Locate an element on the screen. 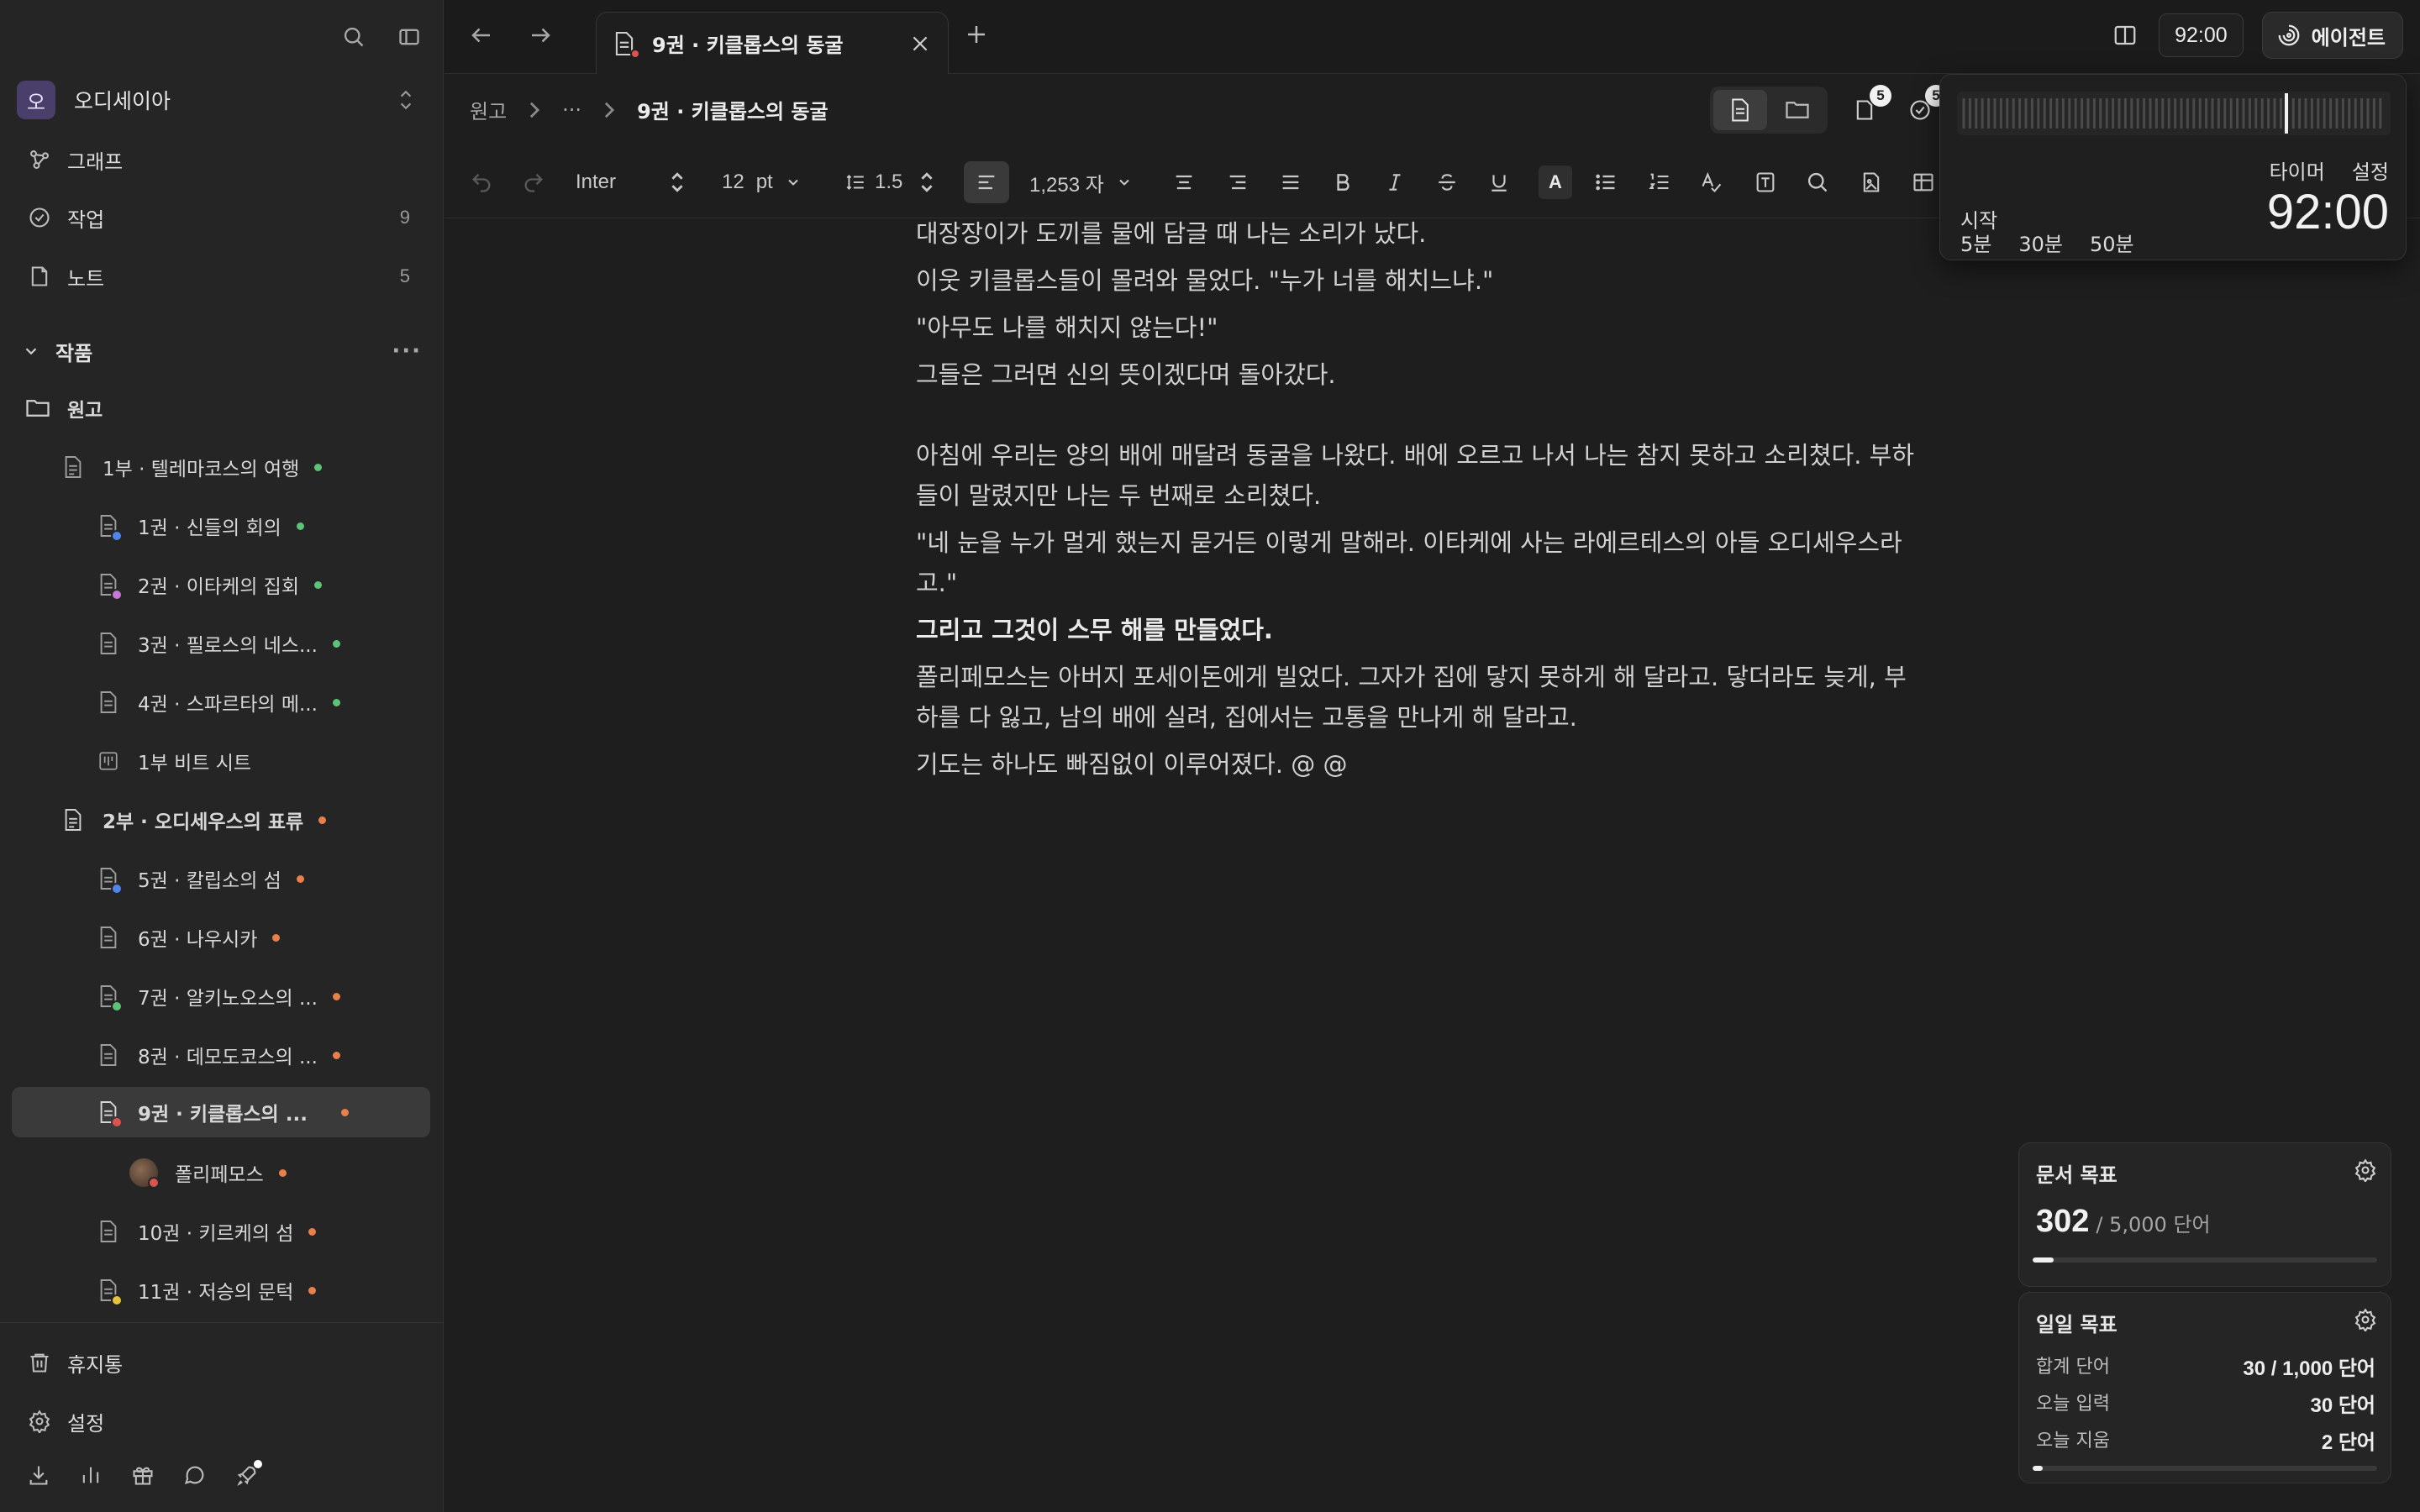  text-box-icon is located at coordinates (1765, 182).